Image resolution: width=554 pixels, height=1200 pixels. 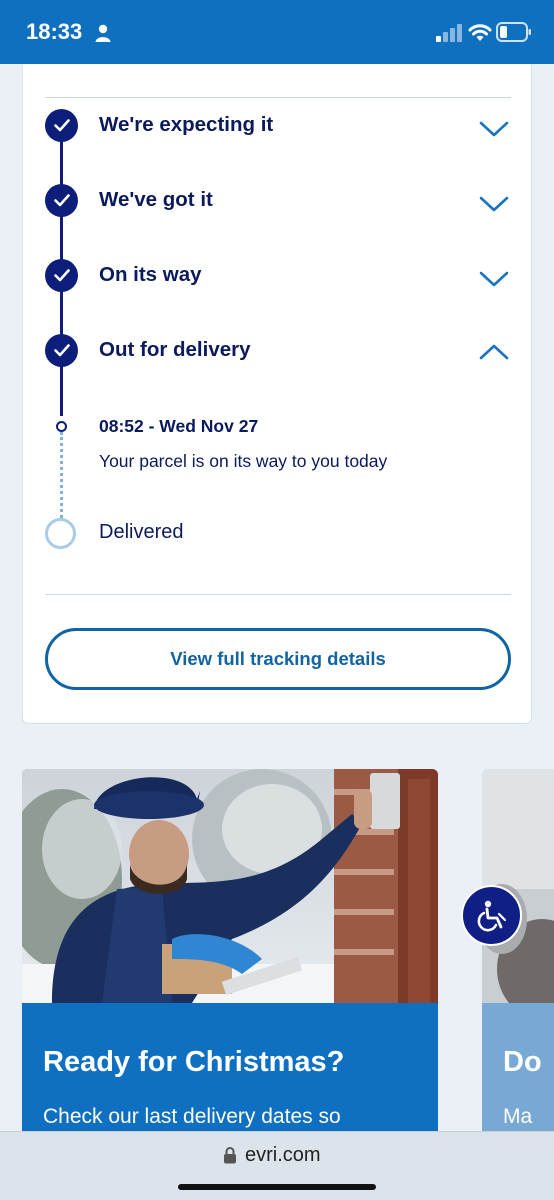 What do you see at coordinates (141, 532) in the screenshot?
I see `step-title-delivered: Delivered` at bounding box center [141, 532].